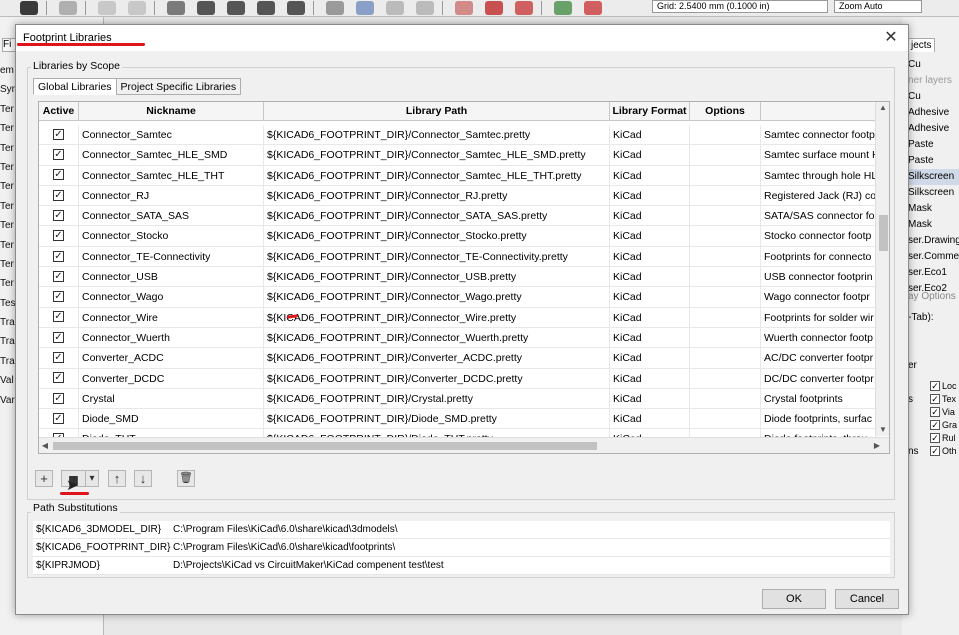 The image size is (959, 635). What do you see at coordinates (59, 111) in the screenshot?
I see `column-header-active: Active` at bounding box center [59, 111].